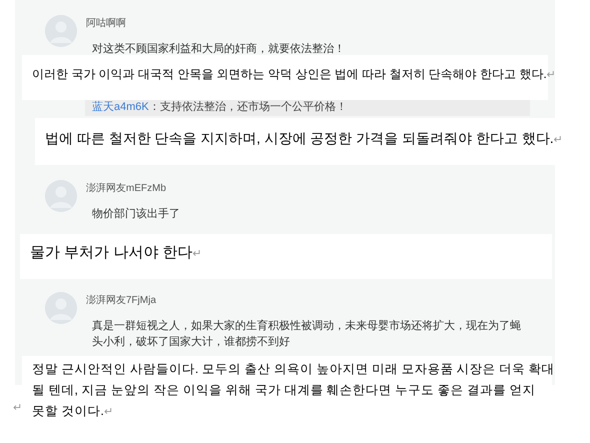 The width and height of the screenshot is (590, 443). I want to click on translation-text: 정말 근시안적인 사람들이다. 모두의 출산 의욕이 높아지면 미래 모자용품 시장은 더욱 확대, so click(293, 369).